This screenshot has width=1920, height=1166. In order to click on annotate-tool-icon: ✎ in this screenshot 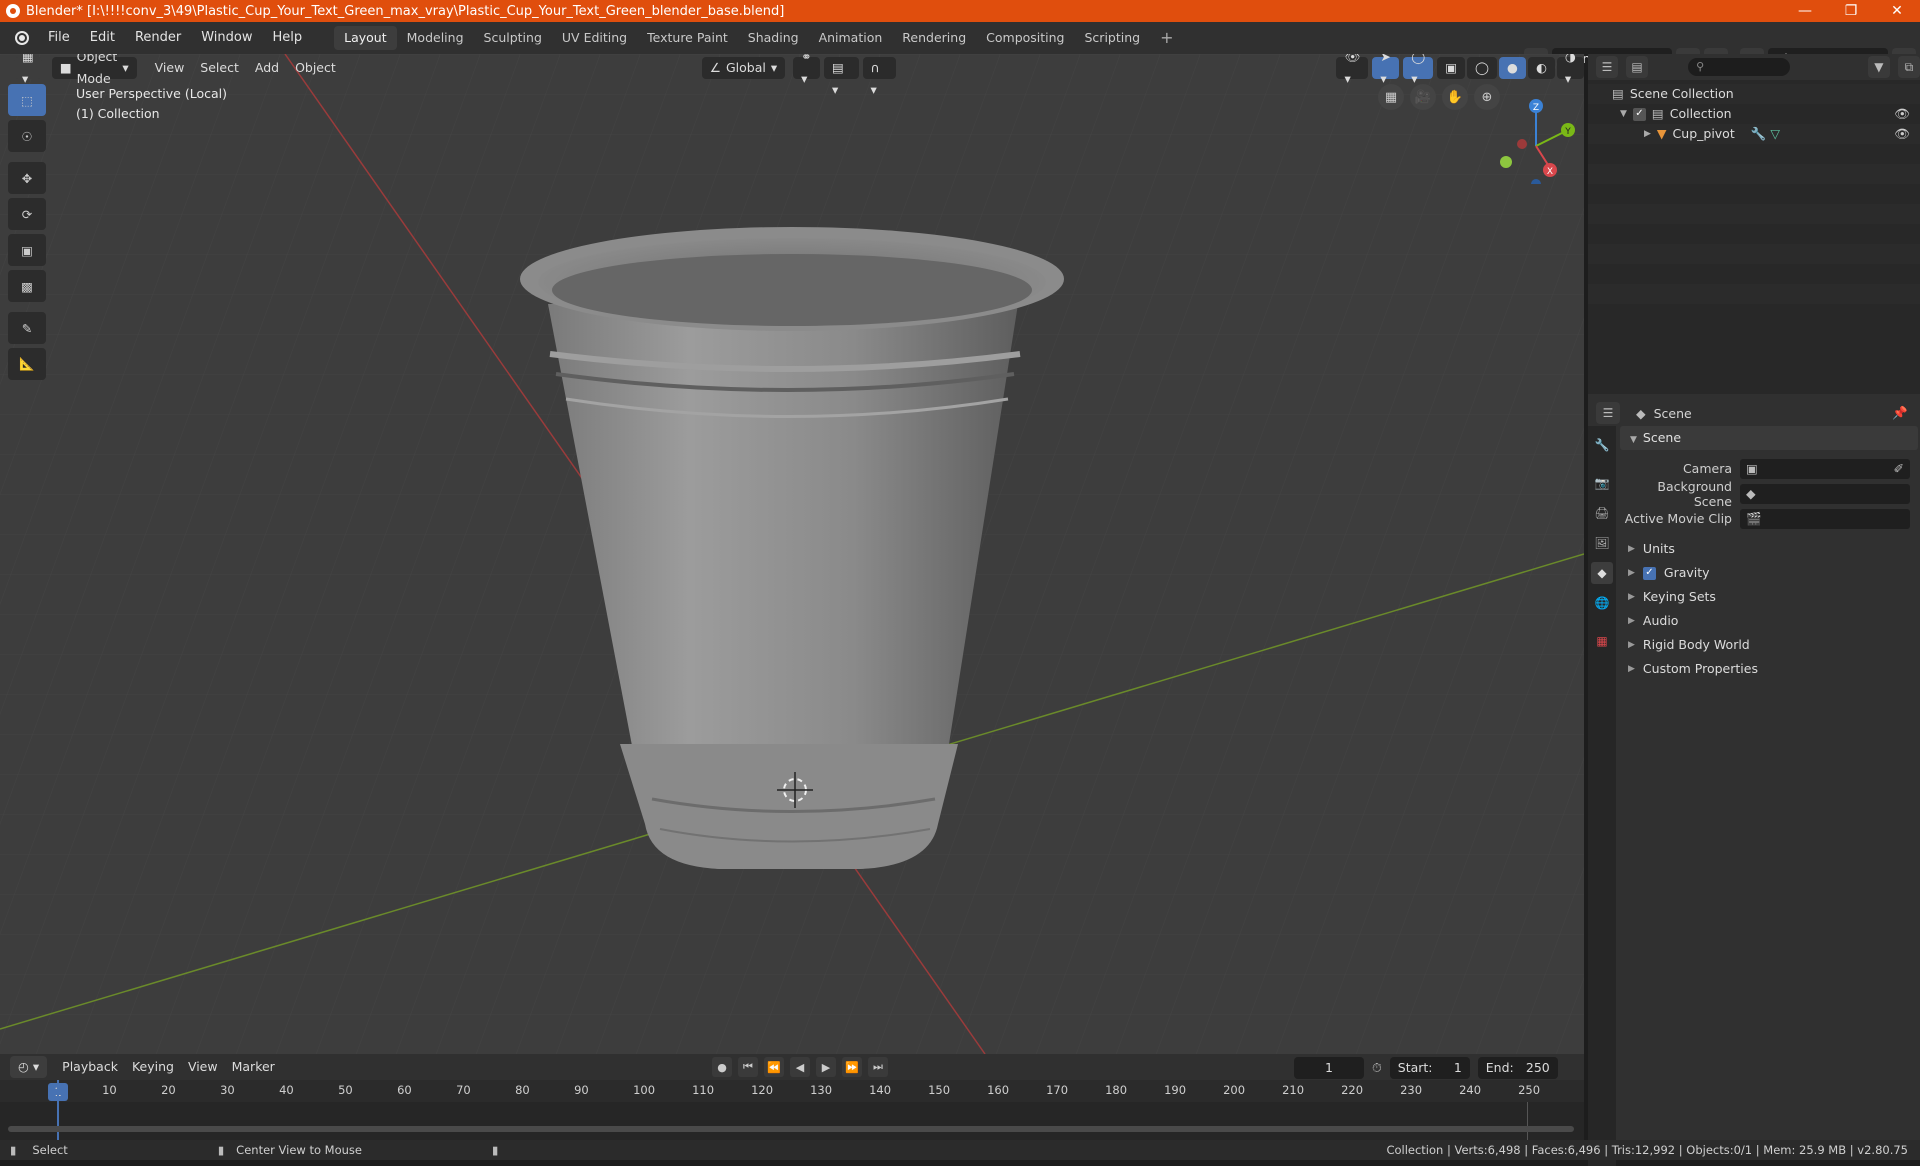, I will do `click(27, 328)`.